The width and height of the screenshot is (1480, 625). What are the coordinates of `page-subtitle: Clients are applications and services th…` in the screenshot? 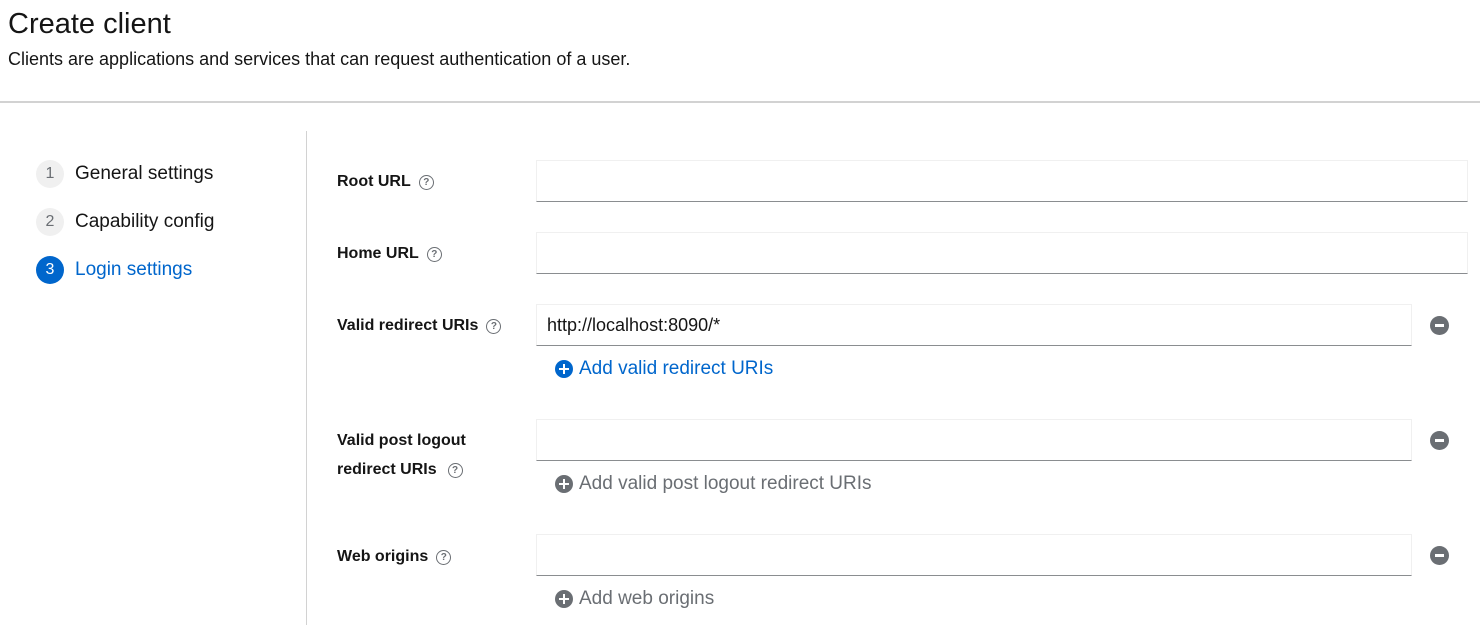 It's located at (319, 59).